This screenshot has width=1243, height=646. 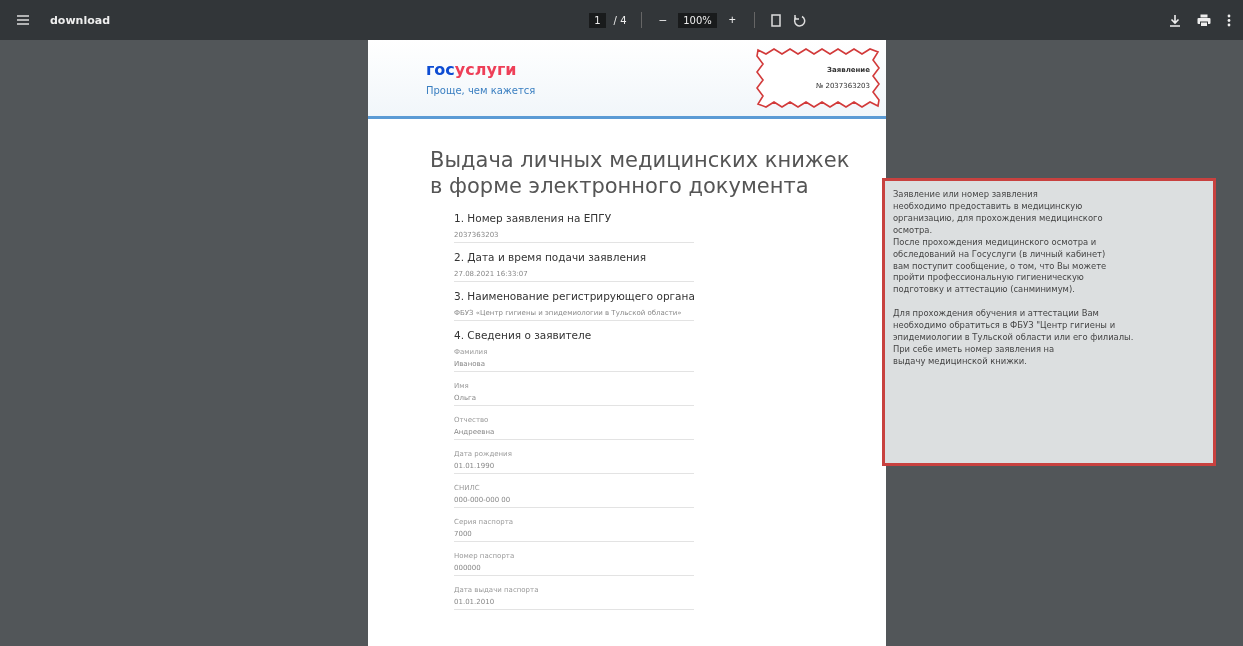 What do you see at coordinates (533, 217) in the screenshot?
I see `section-heading: 1. Номер заявления на ЕПГУ` at bounding box center [533, 217].